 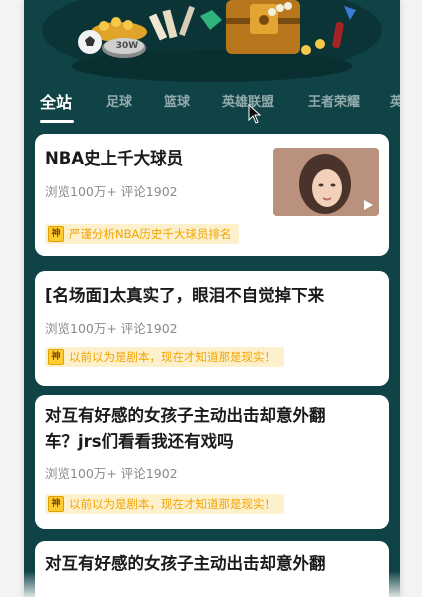 I want to click on treasure-illustration, so click(x=212, y=41).